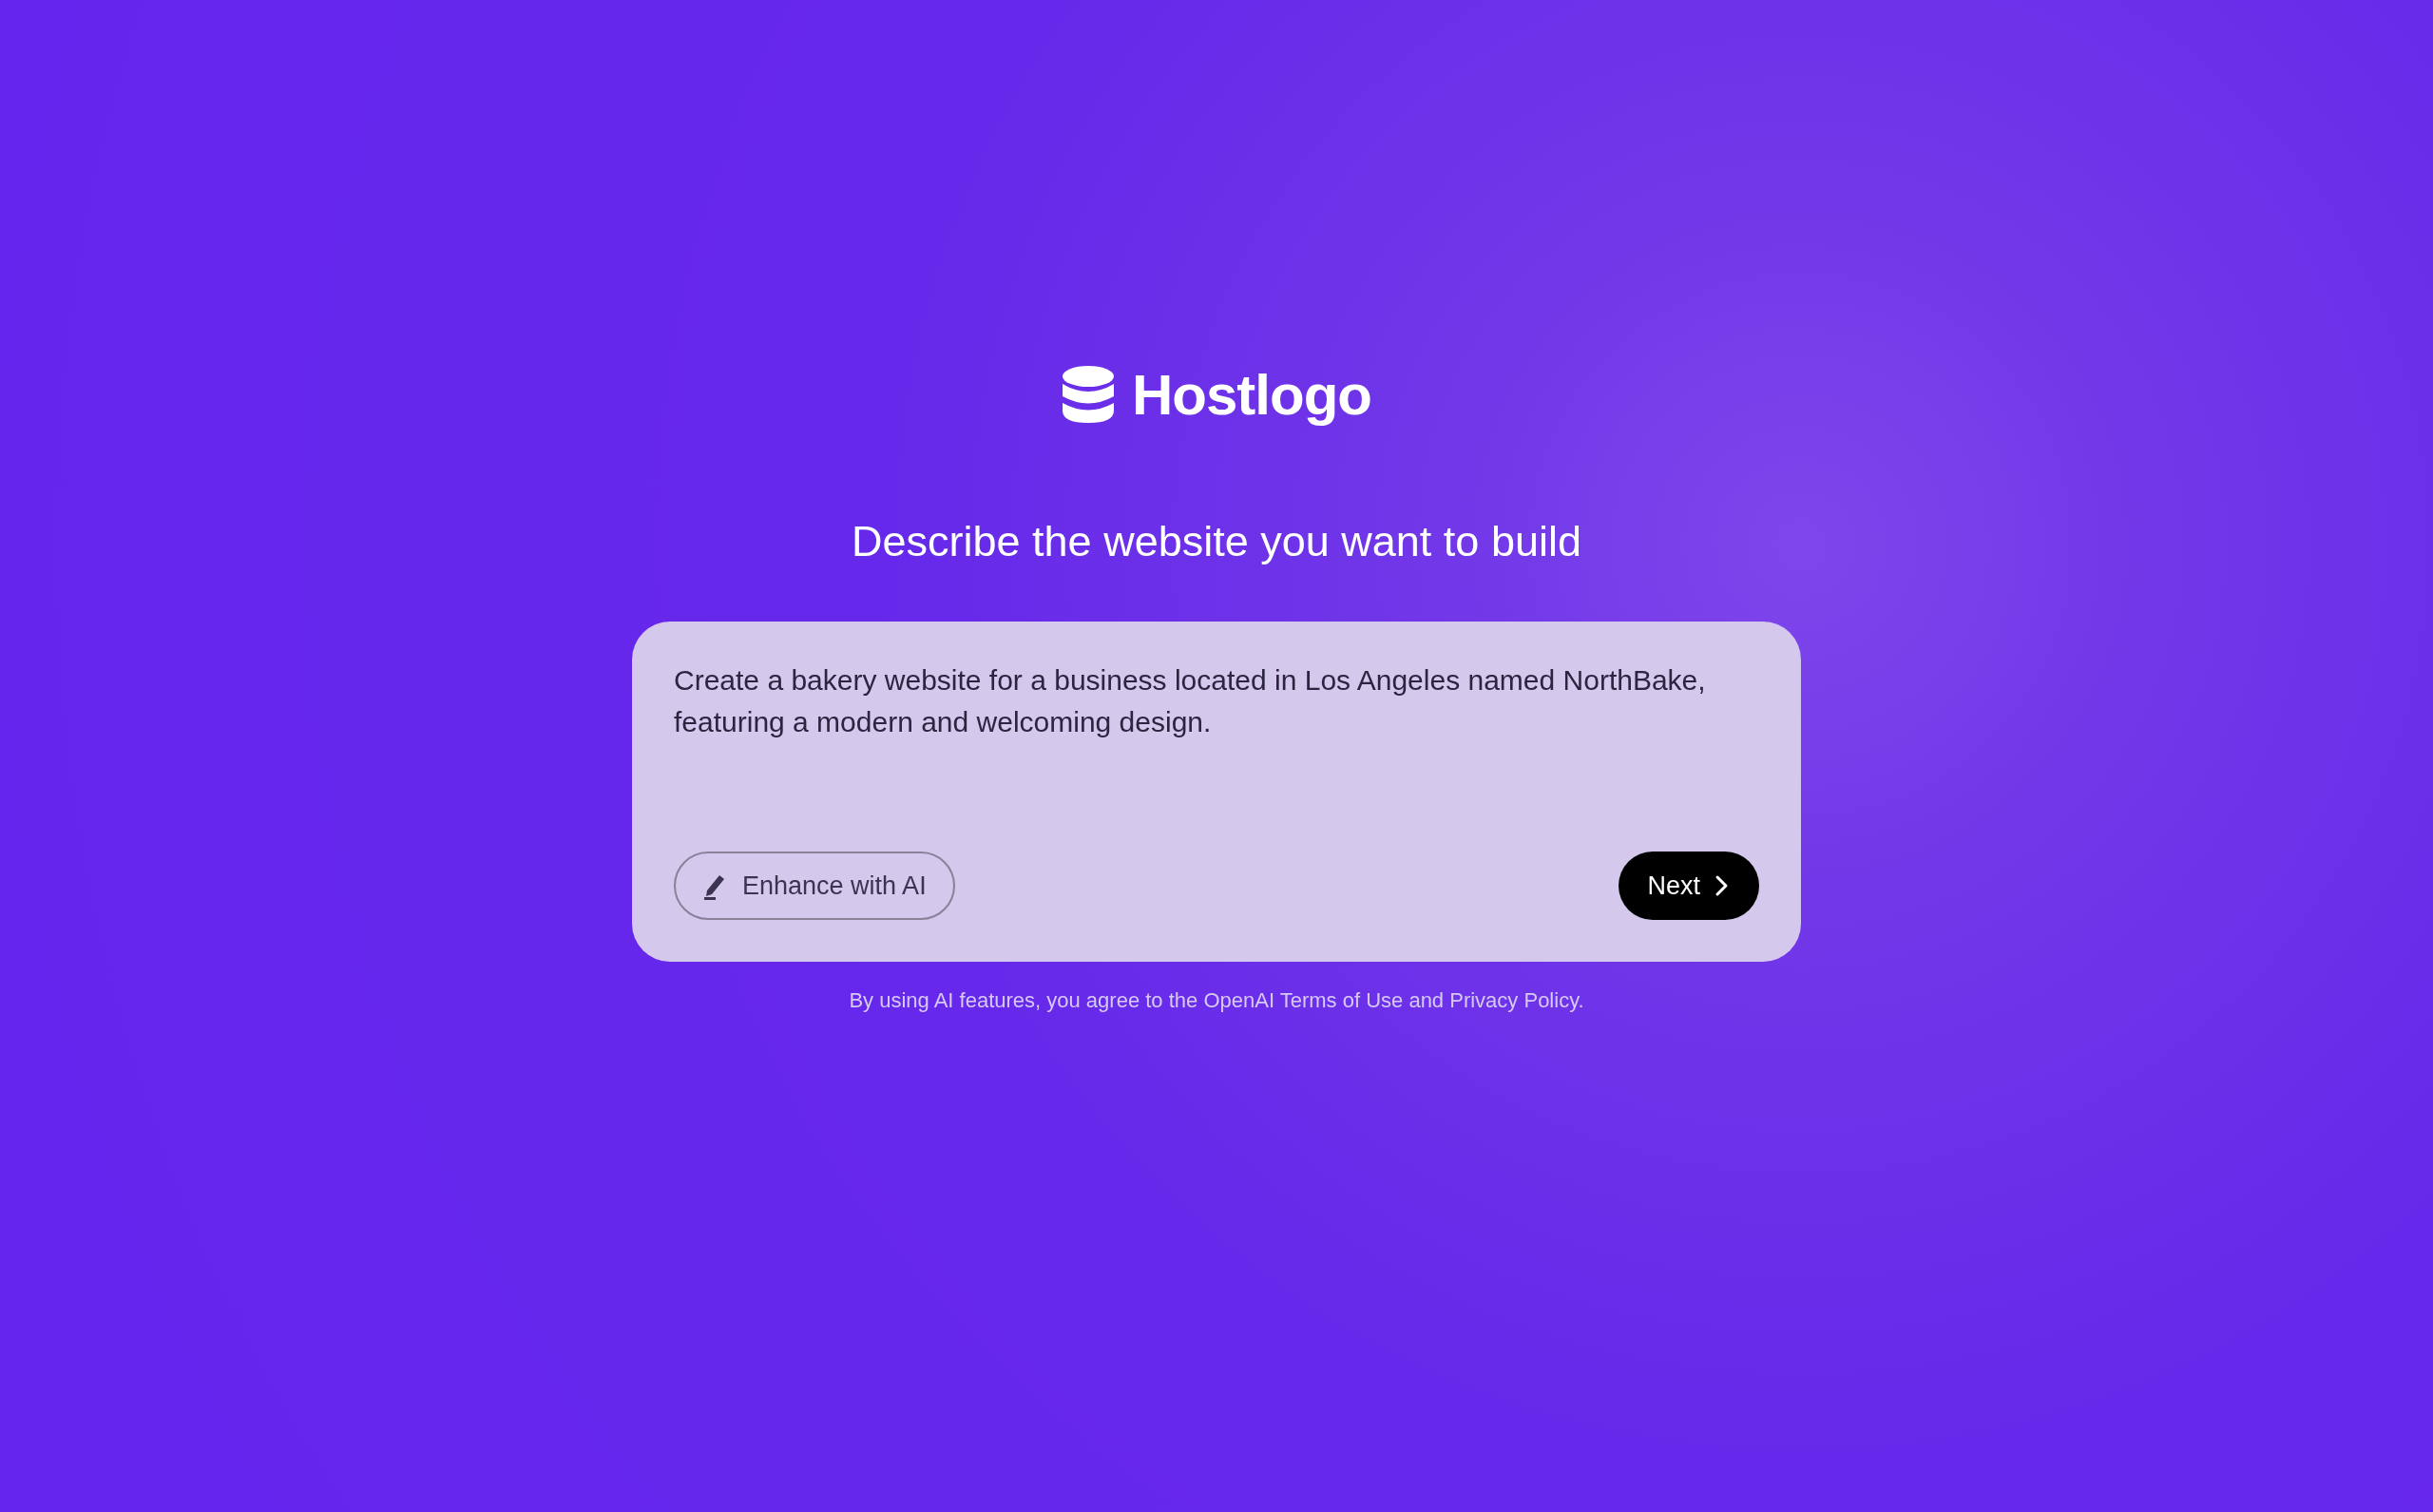 The width and height of the screenshot is (2433, 1512). I want to click on enhance-button: Enhance with AI, so click(814, 886).